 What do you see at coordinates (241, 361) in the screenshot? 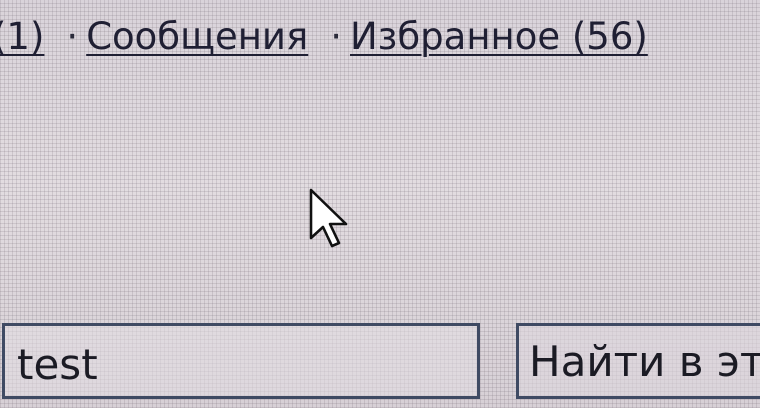
I see `search-input` at bounding box center [241, 361].